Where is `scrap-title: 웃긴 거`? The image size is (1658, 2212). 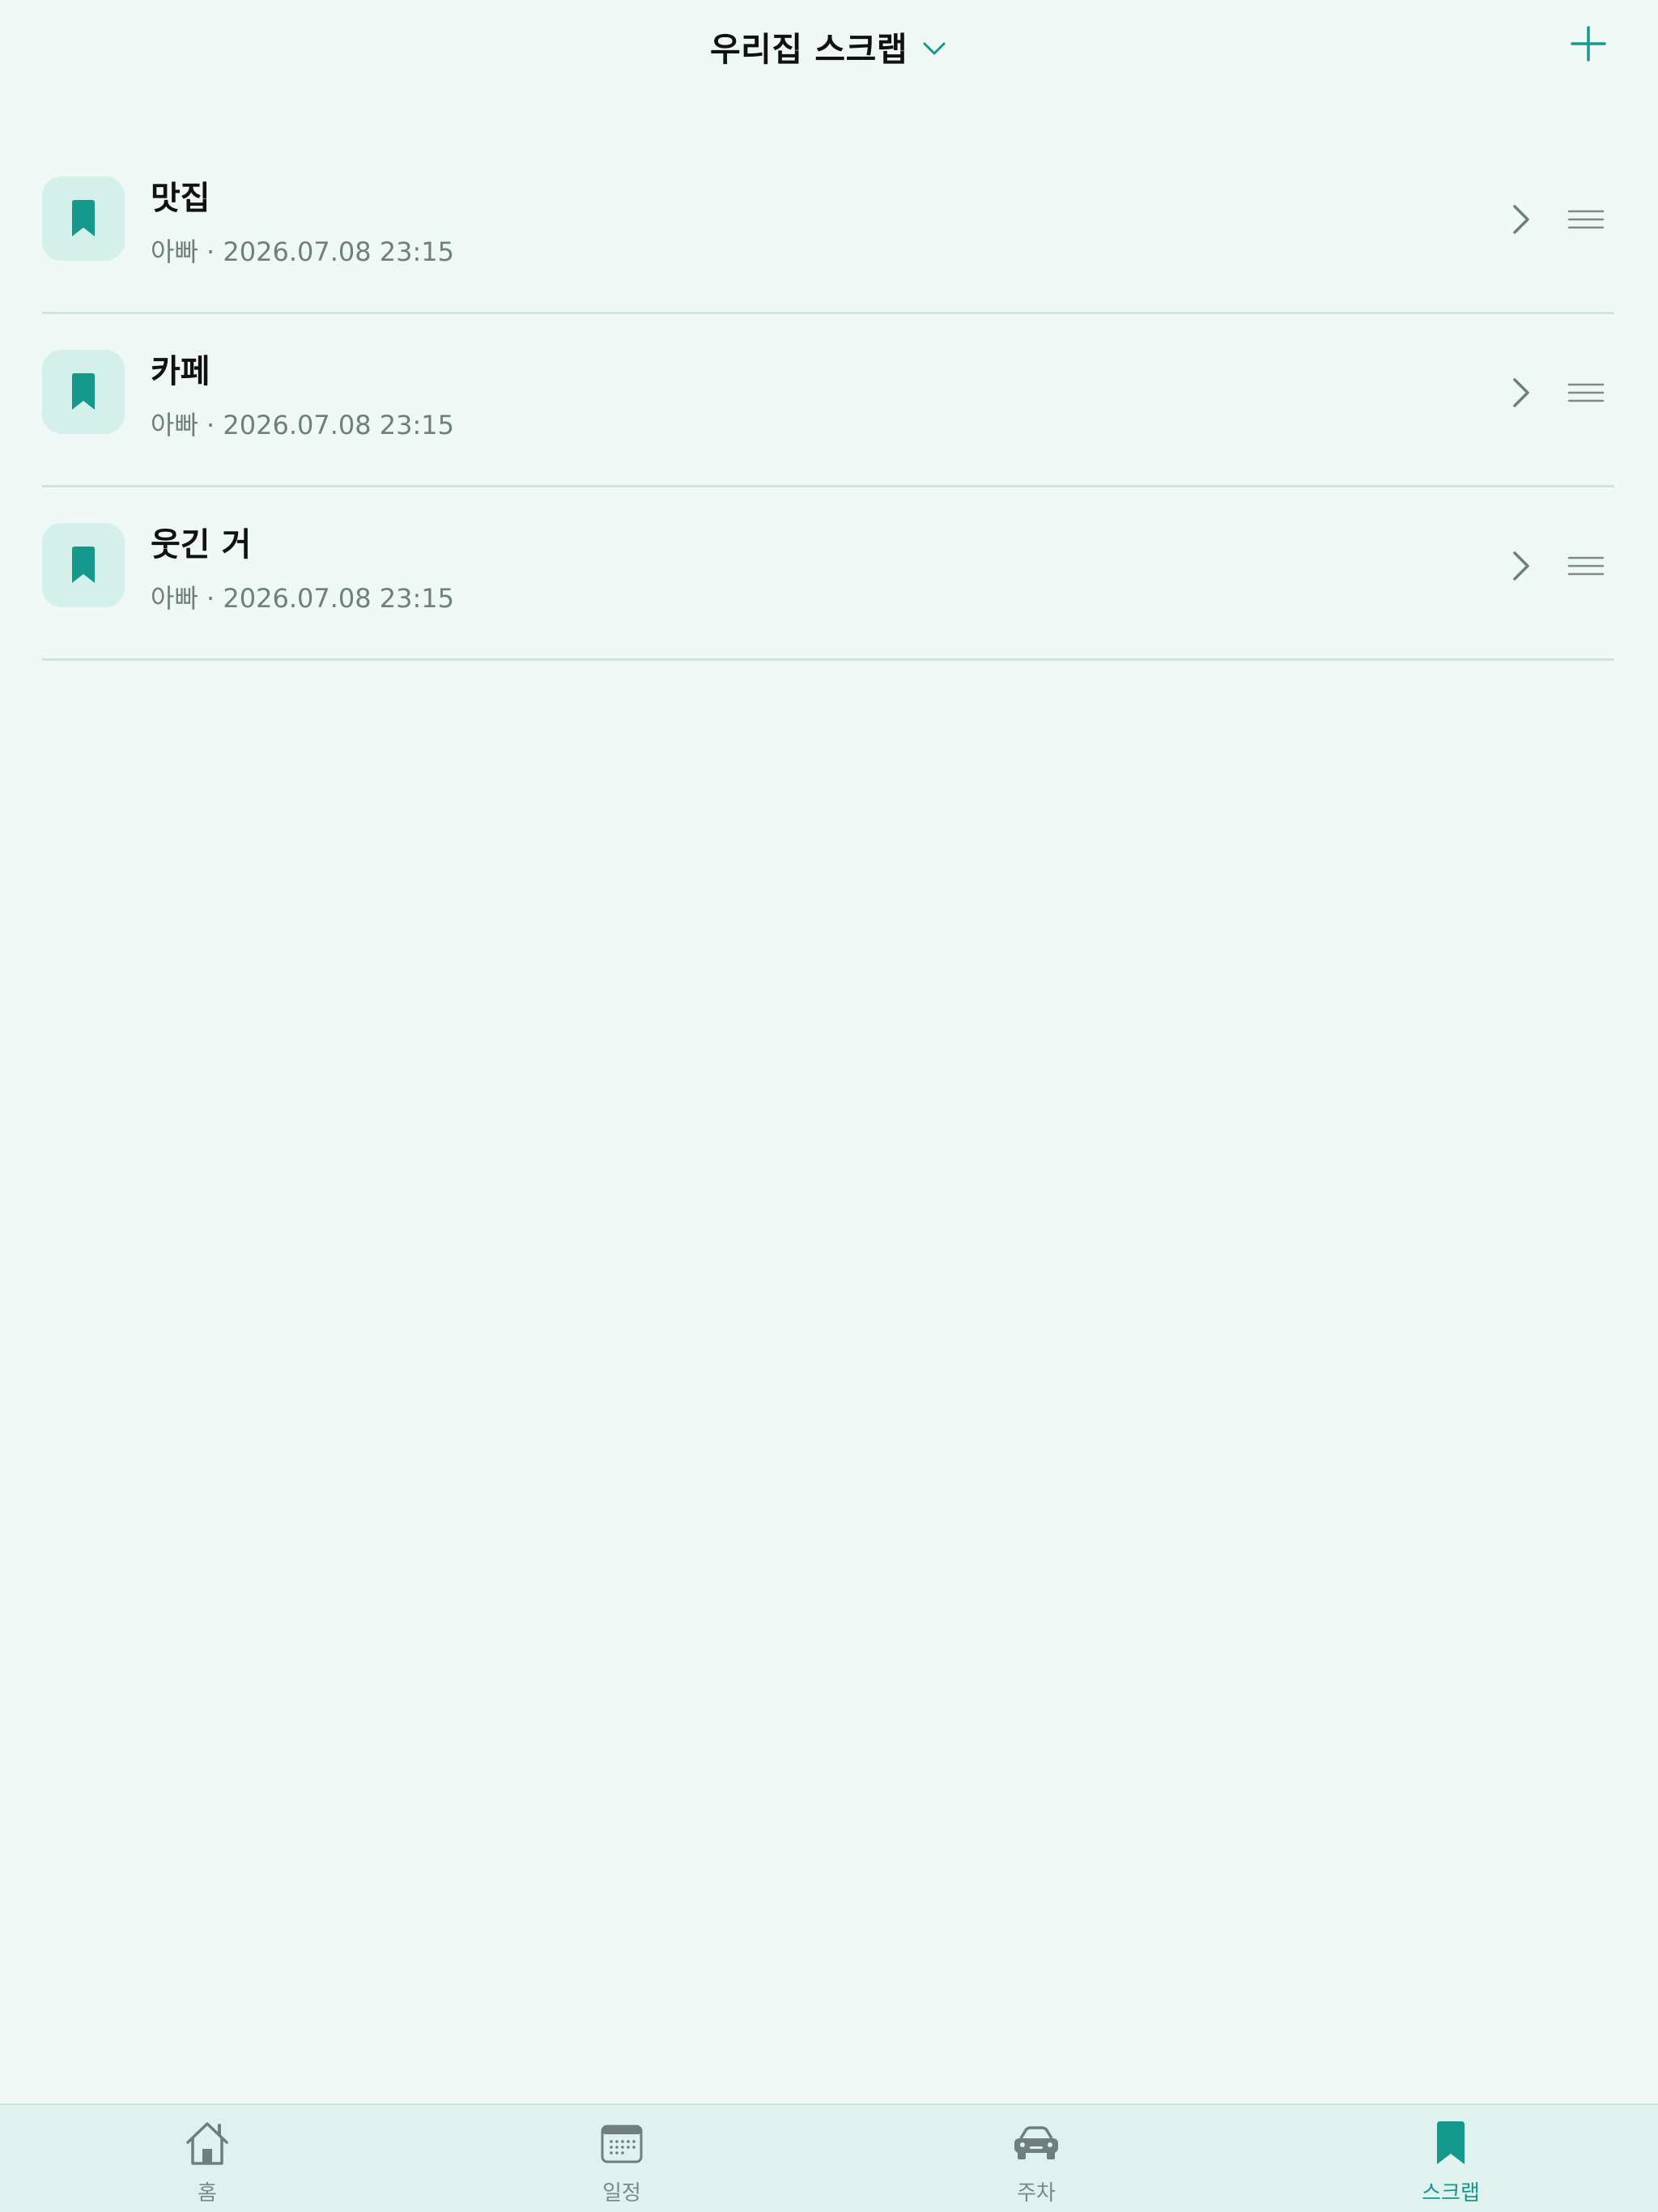
scrap-title: 웃긴 거 is located at coordinates (201, 545).